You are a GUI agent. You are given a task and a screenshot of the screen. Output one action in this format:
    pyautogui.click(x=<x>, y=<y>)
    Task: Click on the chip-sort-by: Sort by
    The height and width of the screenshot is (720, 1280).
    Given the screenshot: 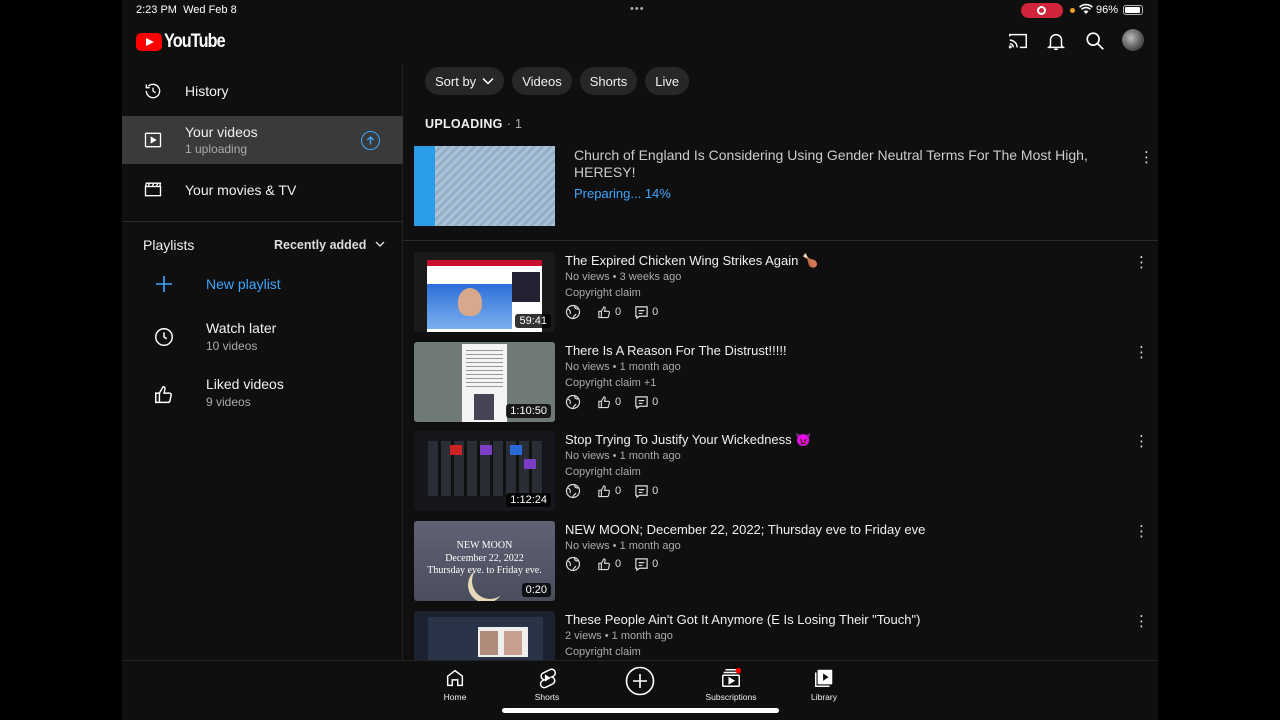 What is the action you would take?
    pyautogui.click(x=465, y=81)
    